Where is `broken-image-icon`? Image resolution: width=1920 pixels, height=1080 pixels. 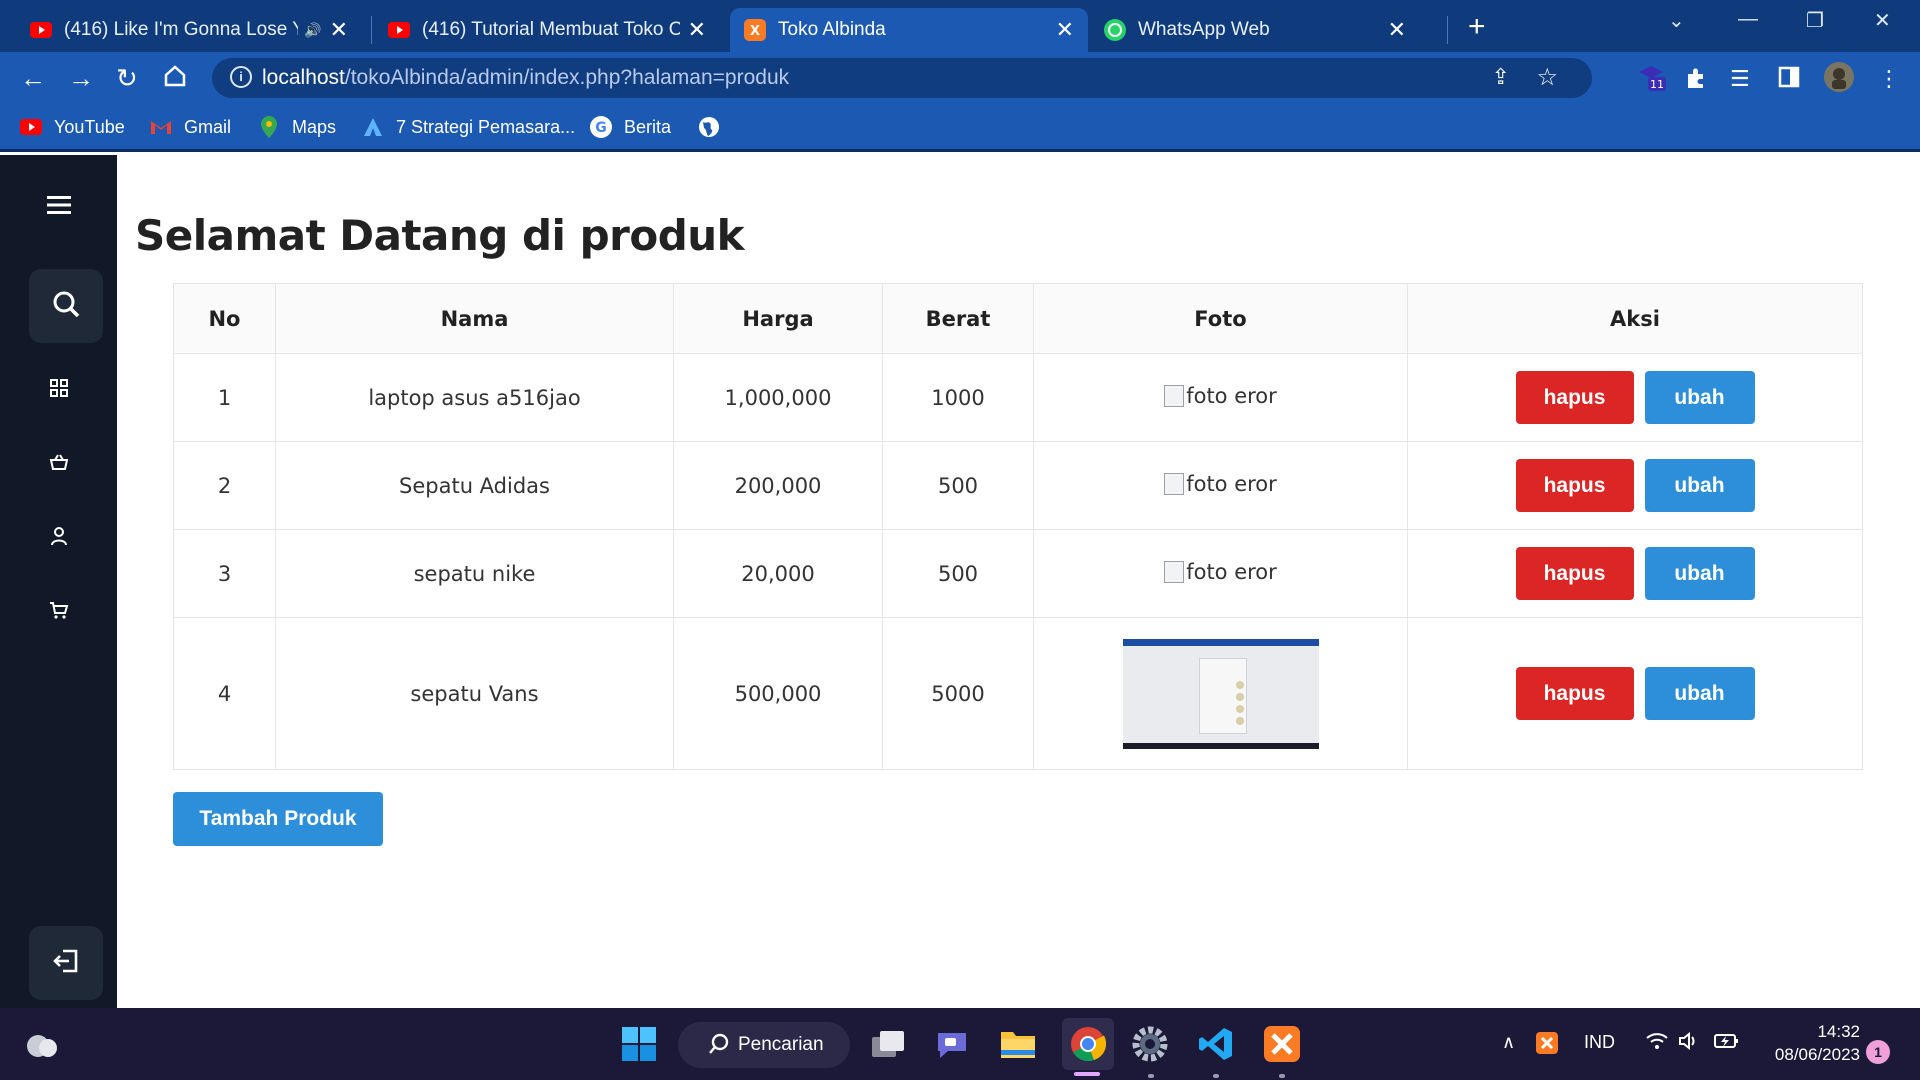
broken-image-icon is located at coordinates (1174, 483).